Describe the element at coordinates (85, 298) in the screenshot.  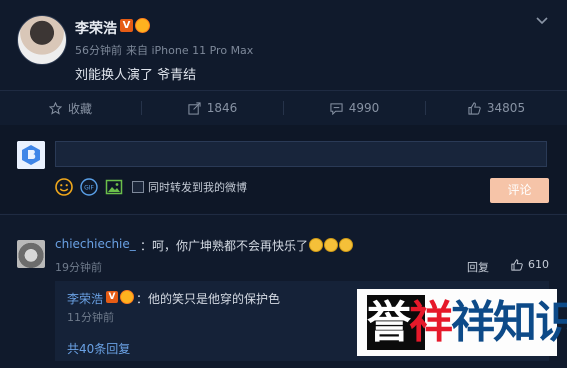
I see `reply-author-name: 李荣浩` at that location.